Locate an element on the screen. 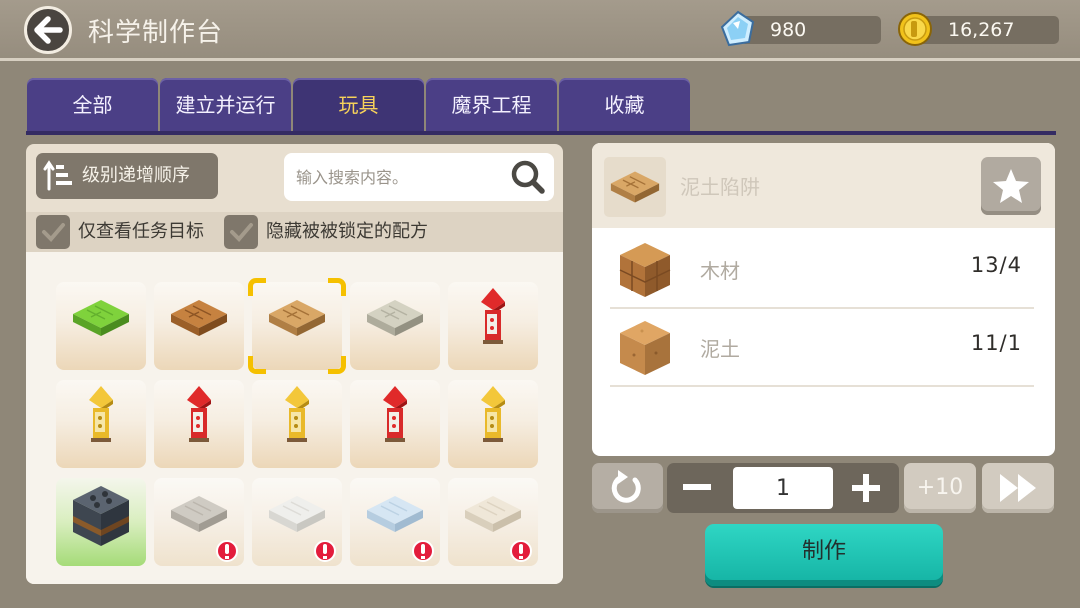  coin-counter: 16,267 is located at coordinates (988, 30).